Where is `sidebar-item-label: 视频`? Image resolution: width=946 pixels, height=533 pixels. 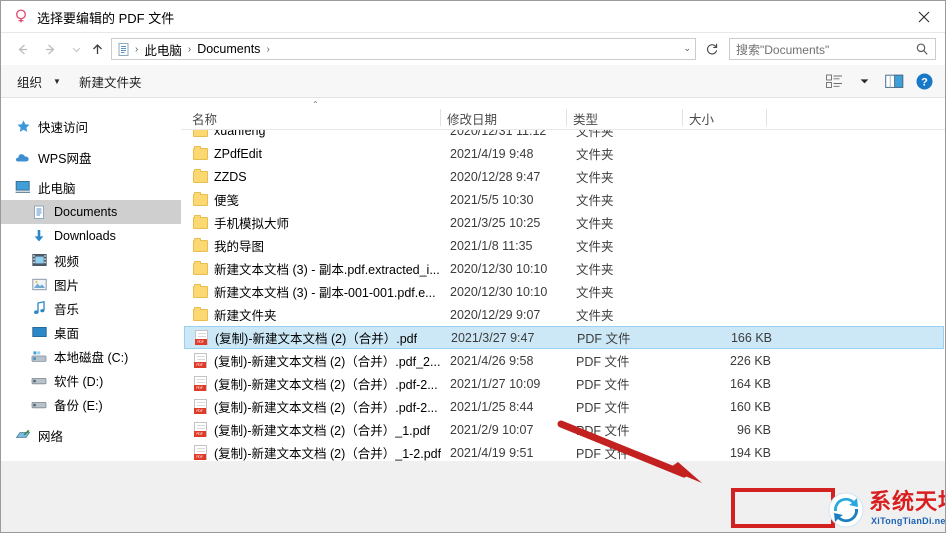
sidebar-item-label: 视频 is located at coordinates (67, 261).